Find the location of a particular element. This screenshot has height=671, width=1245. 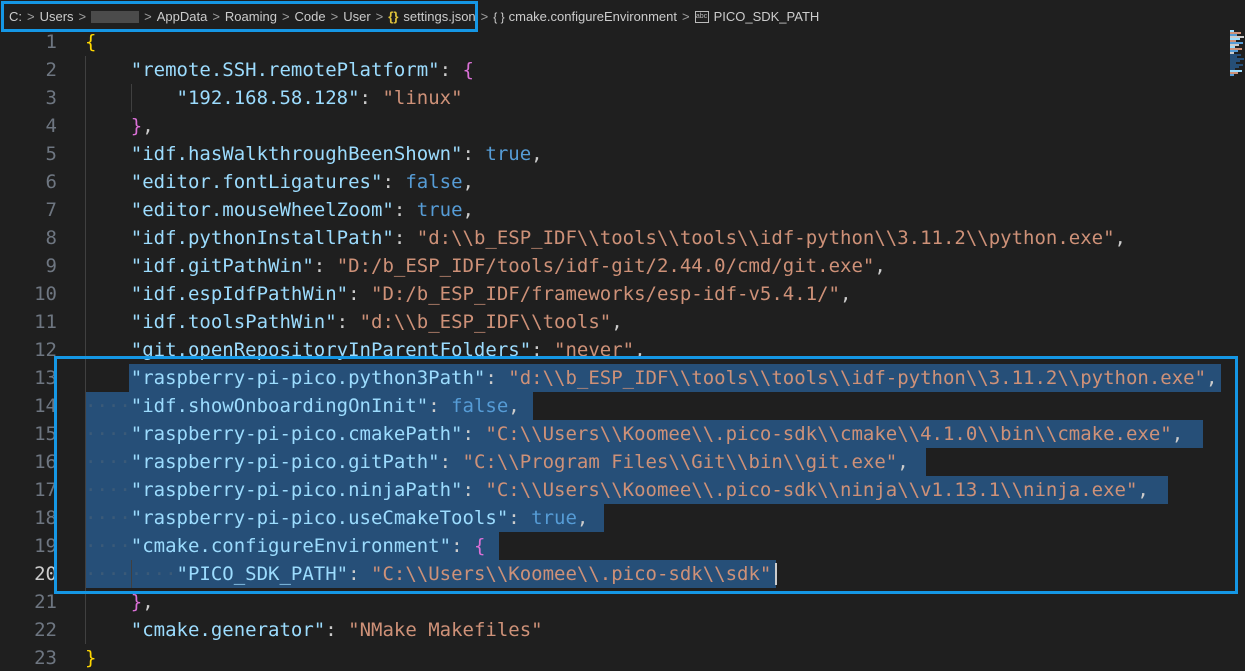

line-number: 7 is located at coordinates (51, 210).